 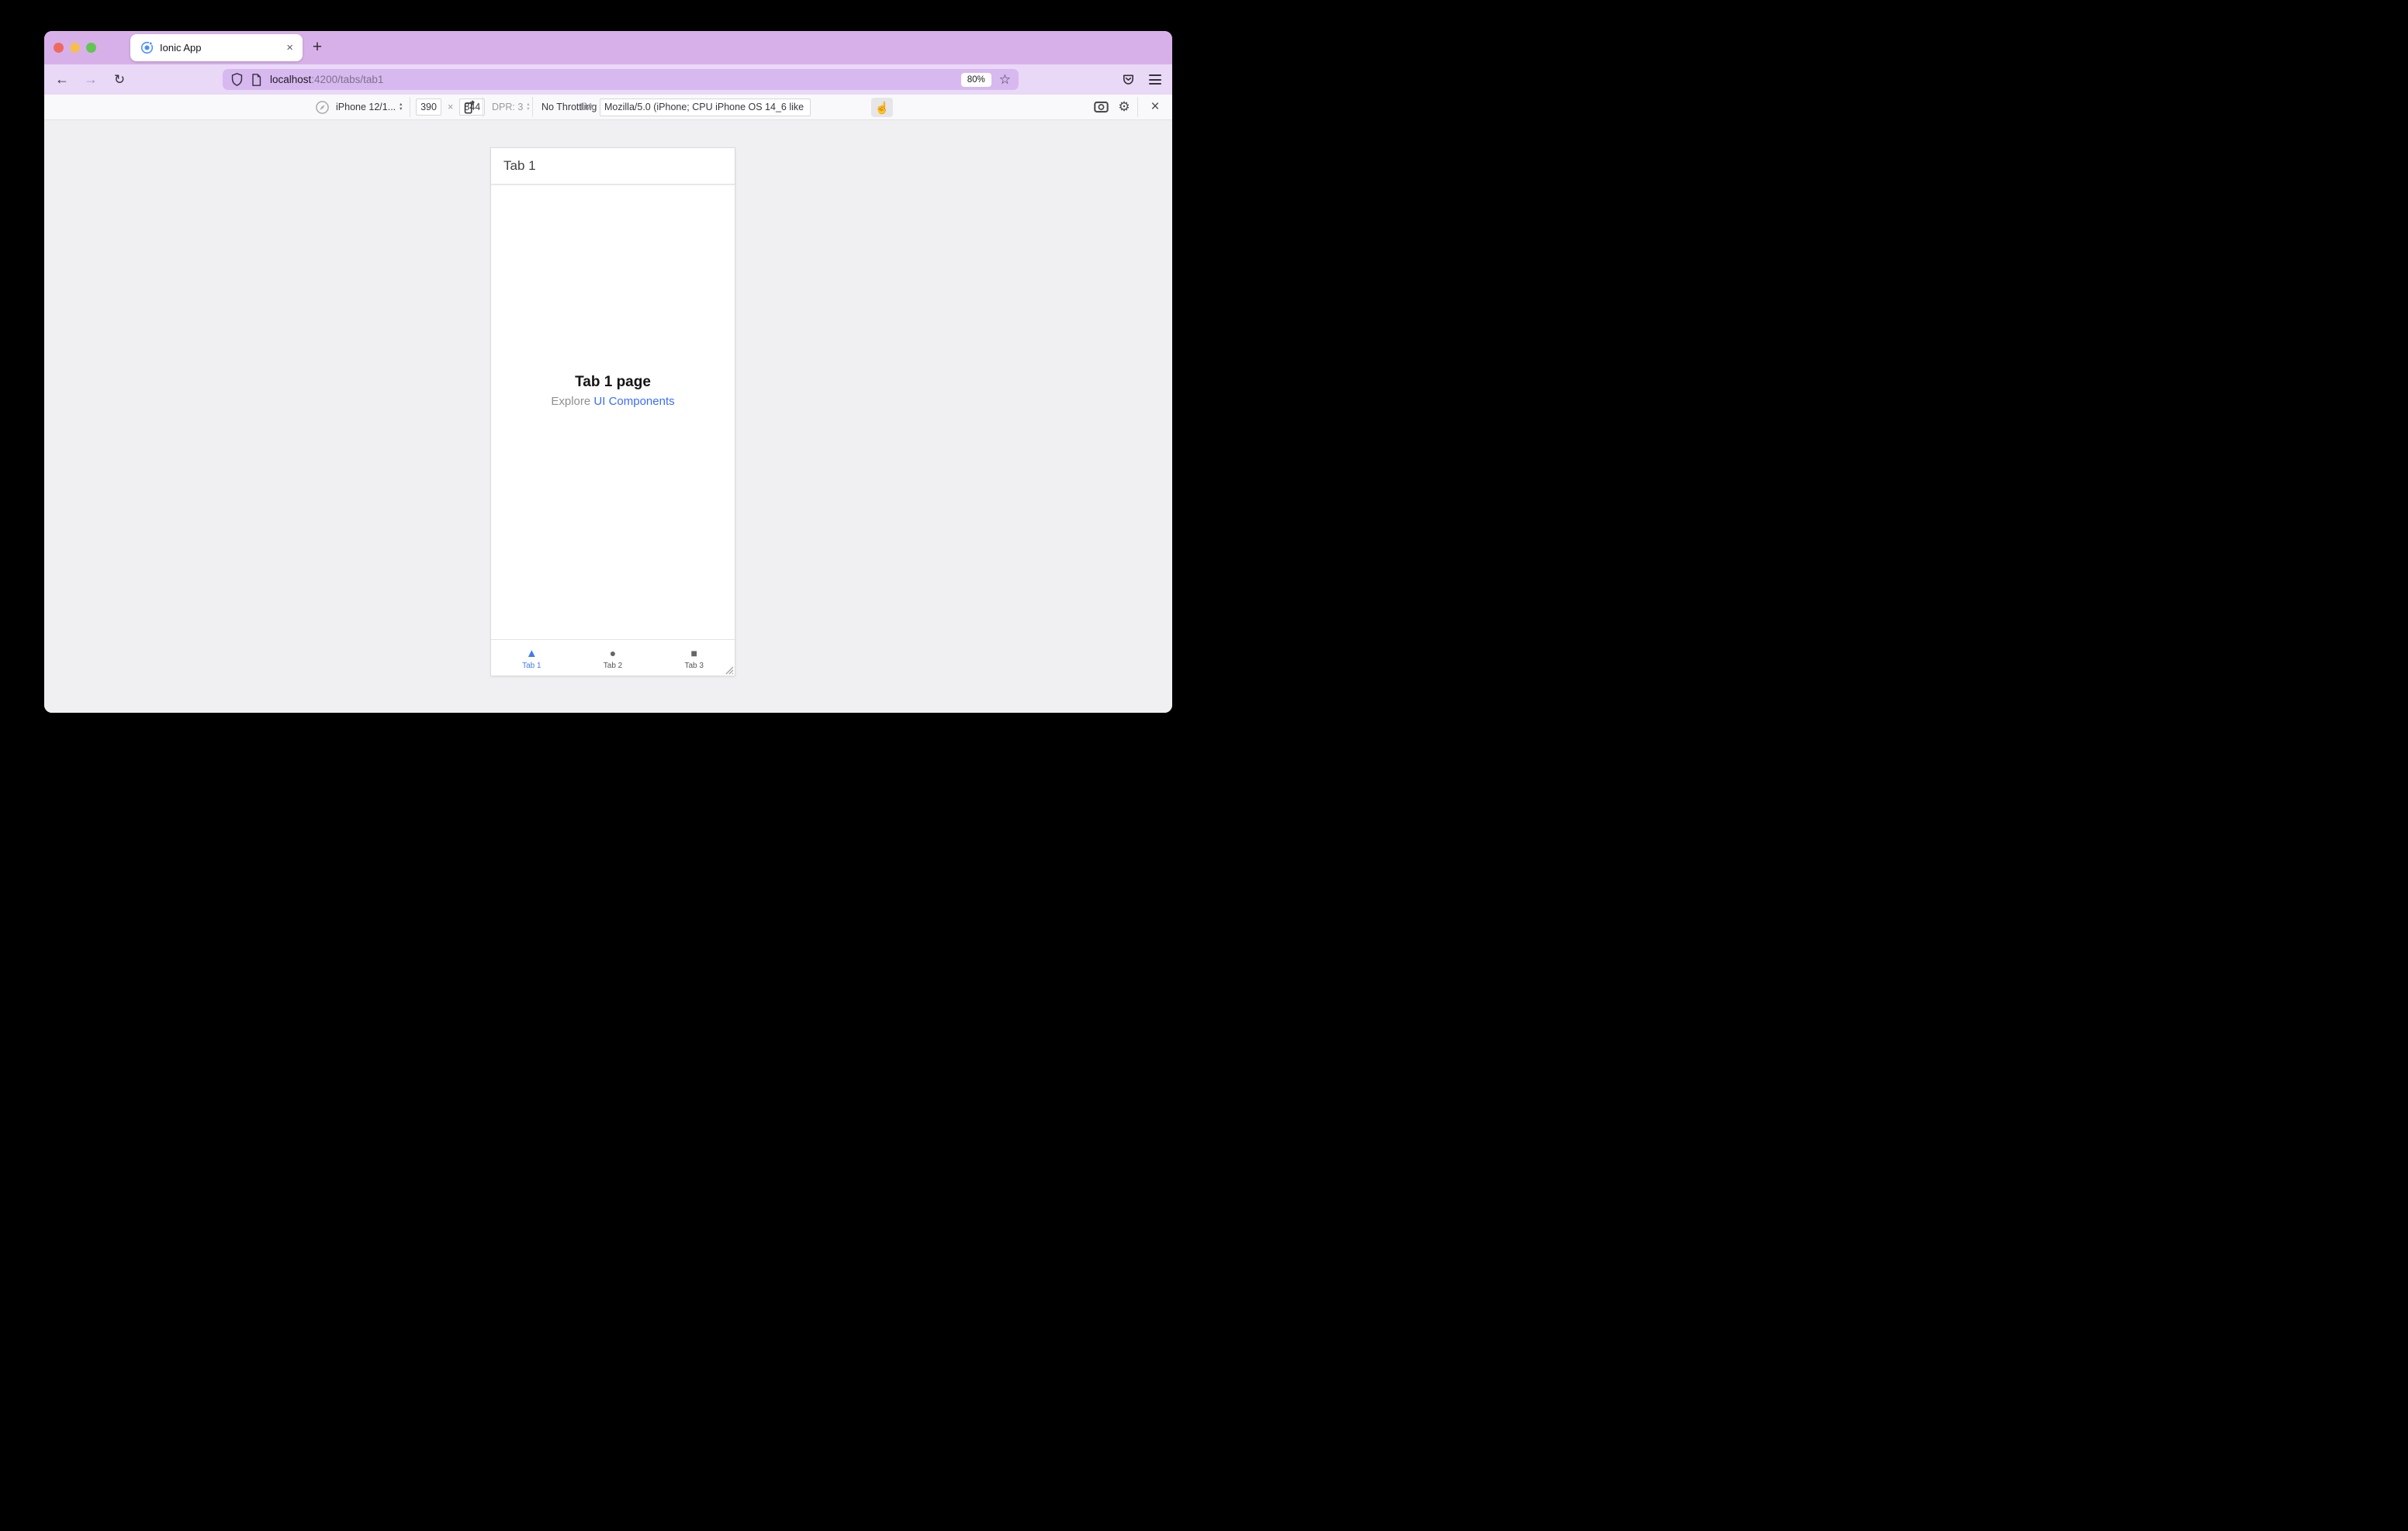 What do you see at coordinates (882, 107) in the screenshot?
I see `touch-simulation-toggle: ☝` at bounding box center [882, 107].